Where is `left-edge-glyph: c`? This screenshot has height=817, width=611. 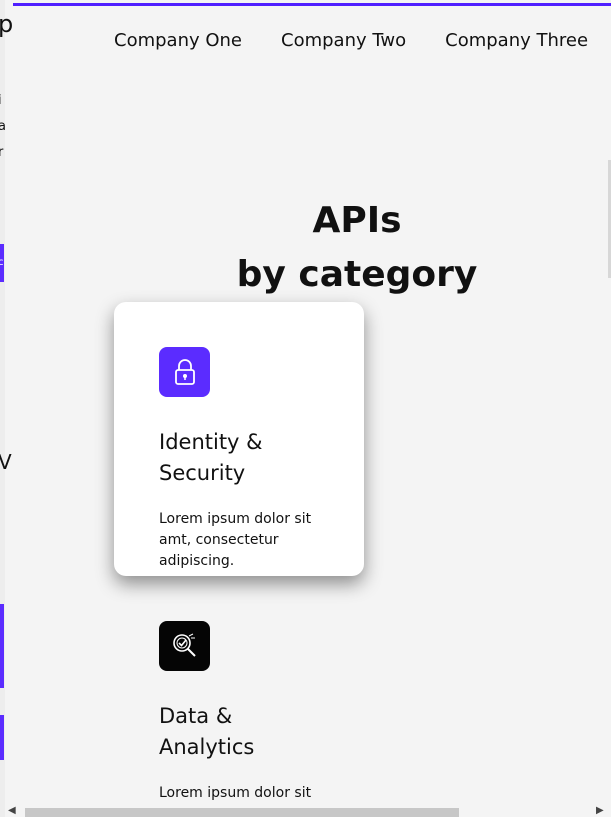 left-edge-glyph: c is located at coordinates (2, 262).